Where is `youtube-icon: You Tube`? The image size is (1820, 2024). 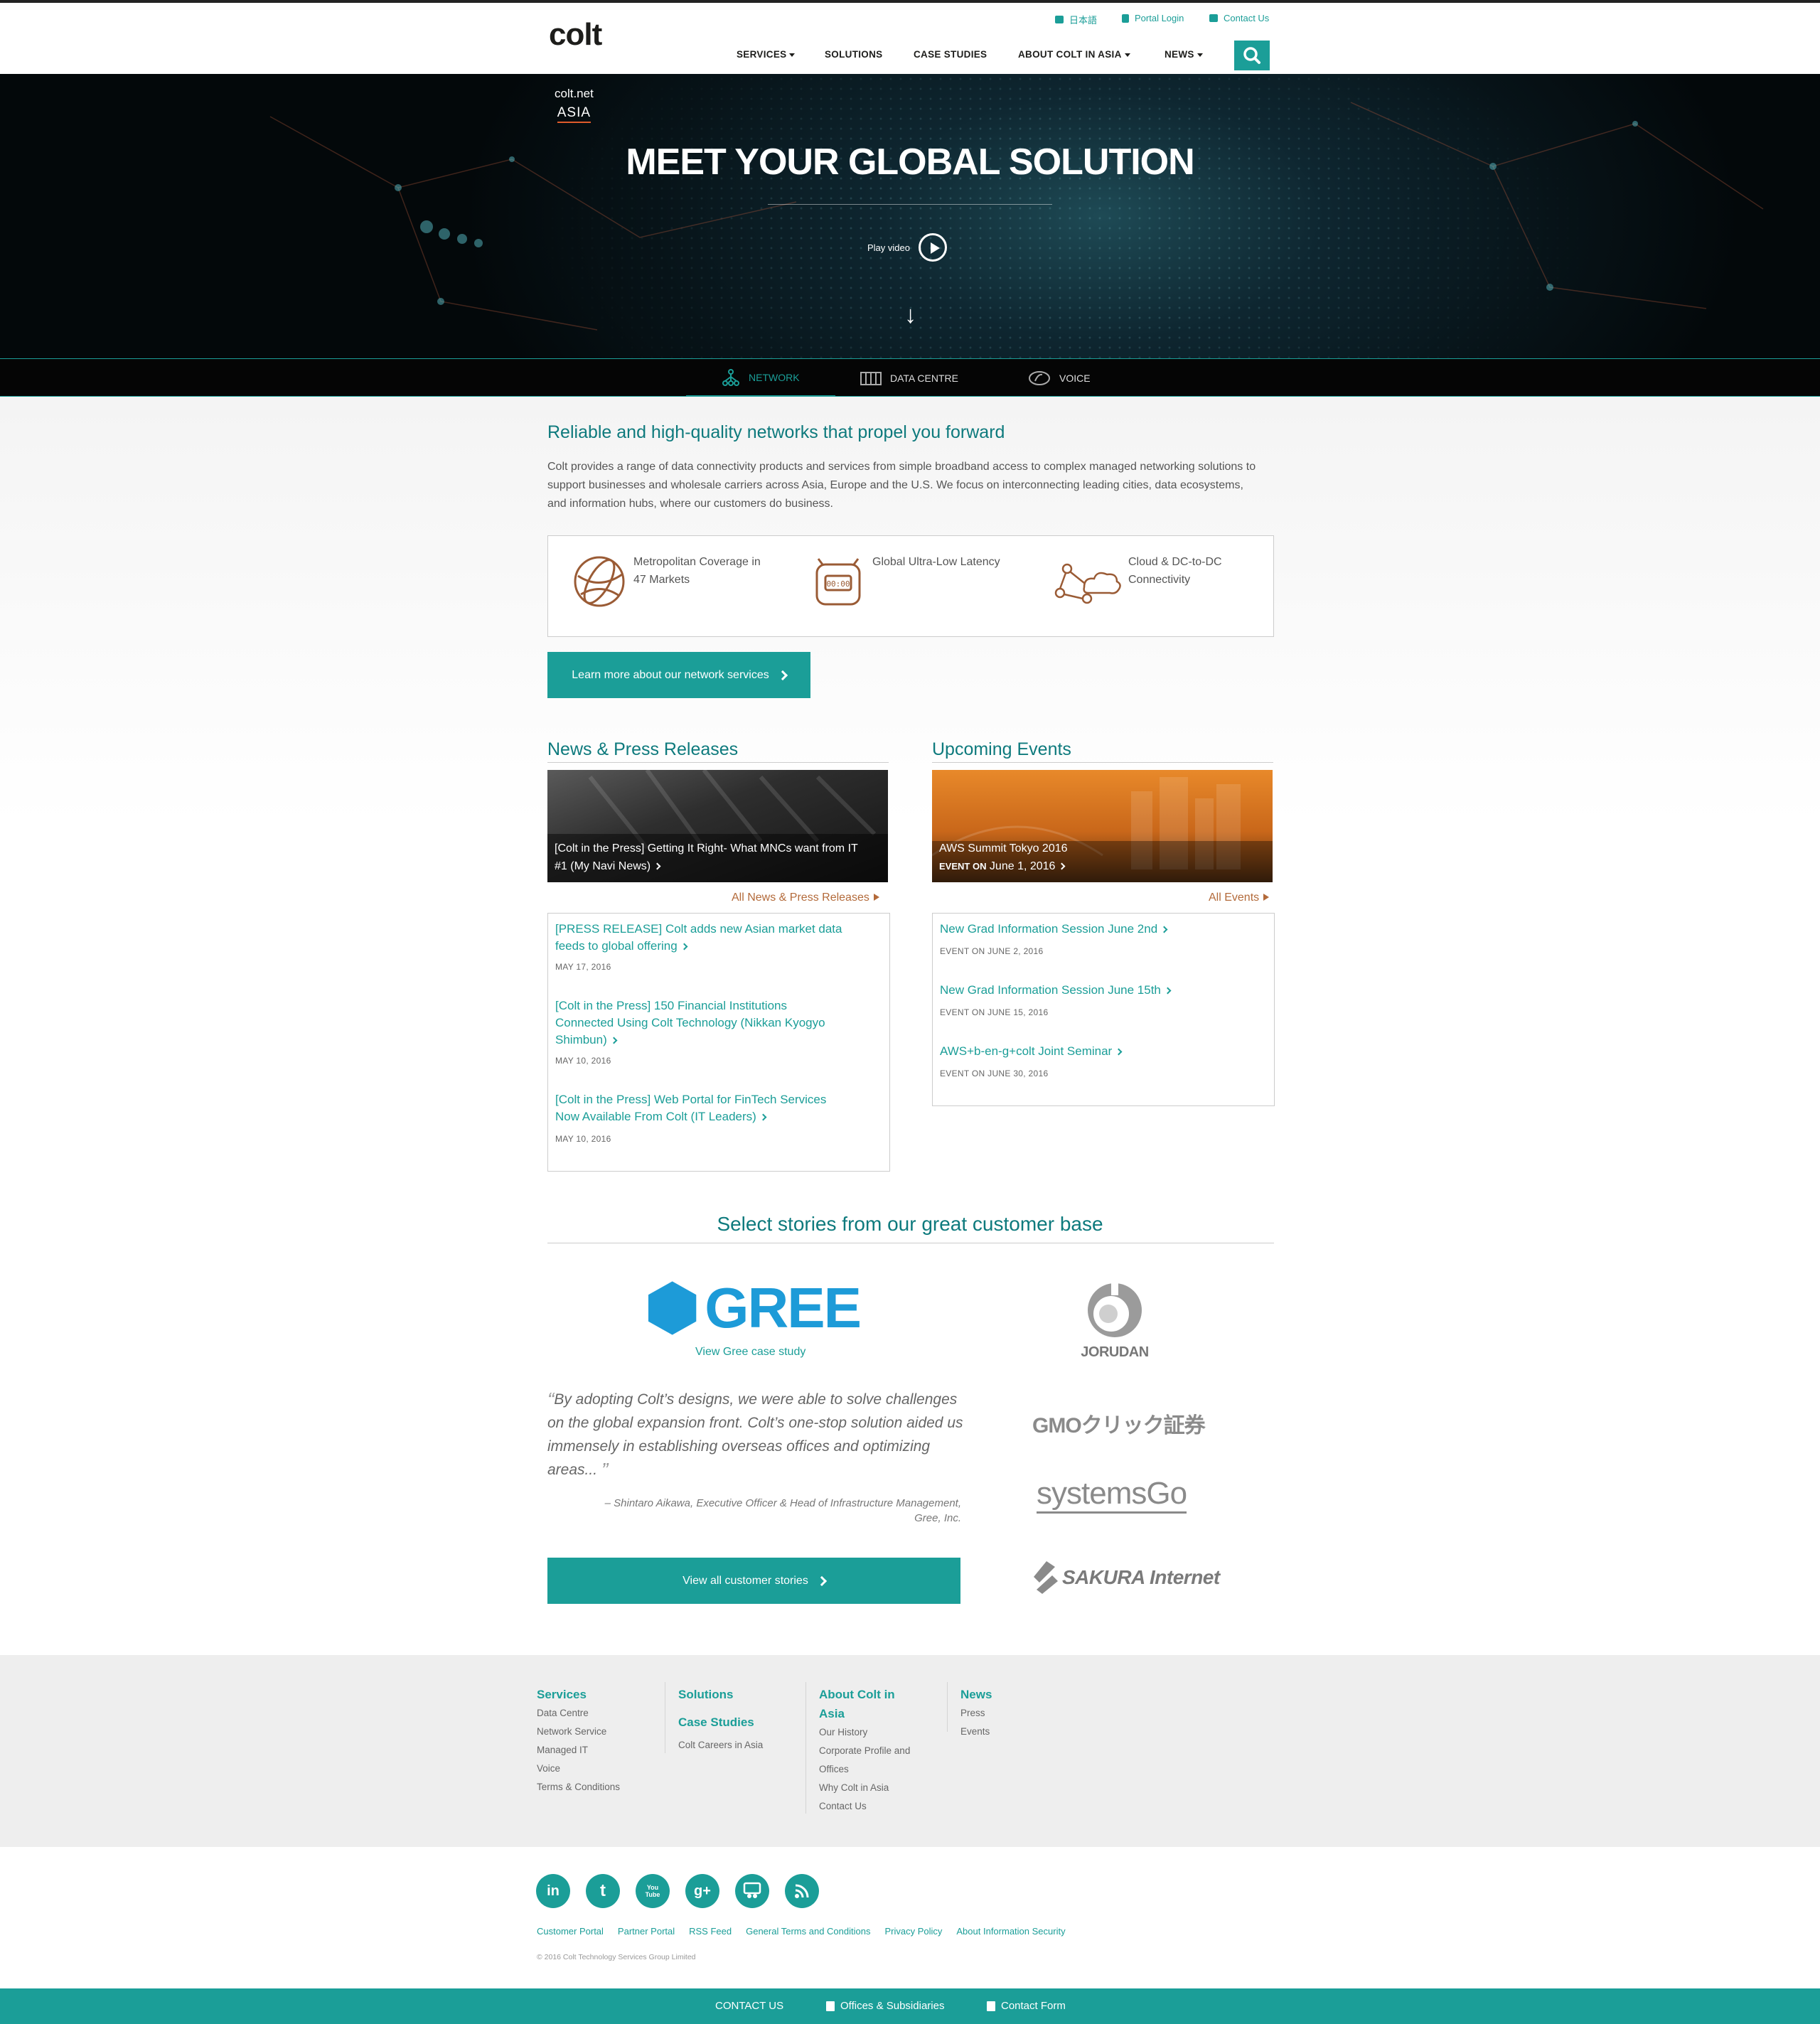
youtube-icon: You Tube is located at coordinates (653, 1891).